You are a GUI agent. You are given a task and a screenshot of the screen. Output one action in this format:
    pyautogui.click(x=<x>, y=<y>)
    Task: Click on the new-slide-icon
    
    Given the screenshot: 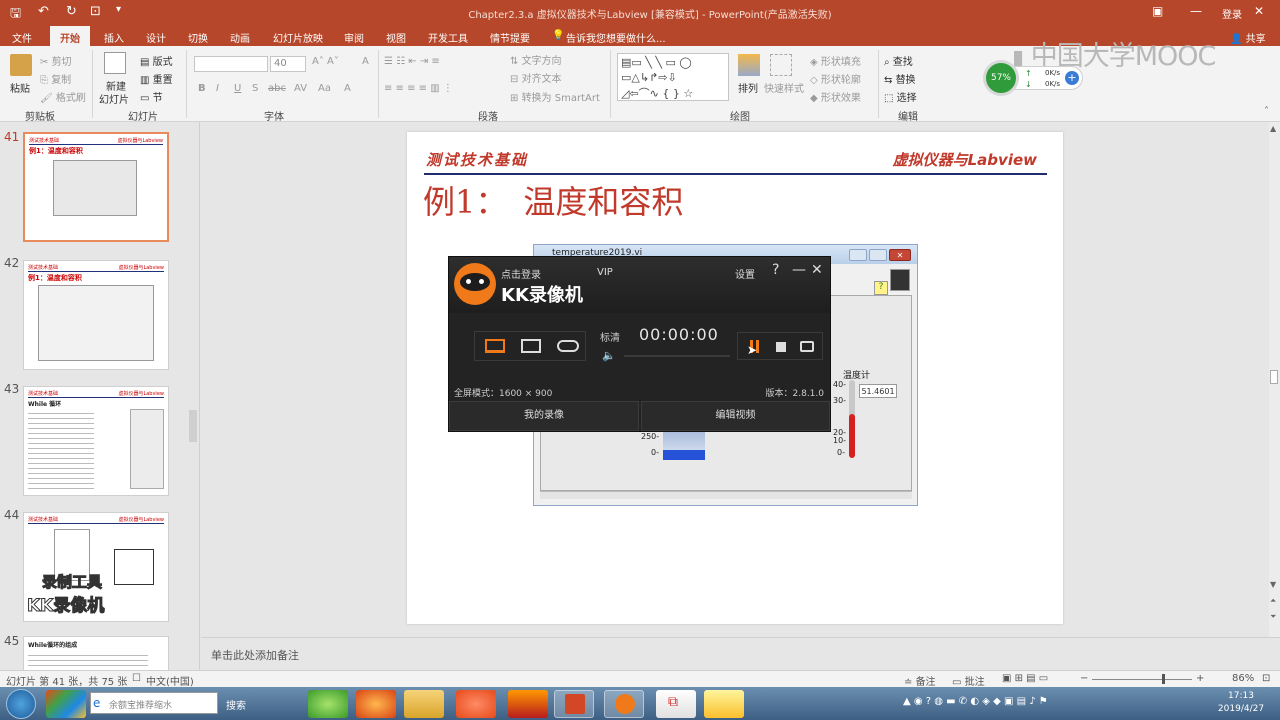 What is the action you would take?
    pyautogui.click(x=115, y=63)
    